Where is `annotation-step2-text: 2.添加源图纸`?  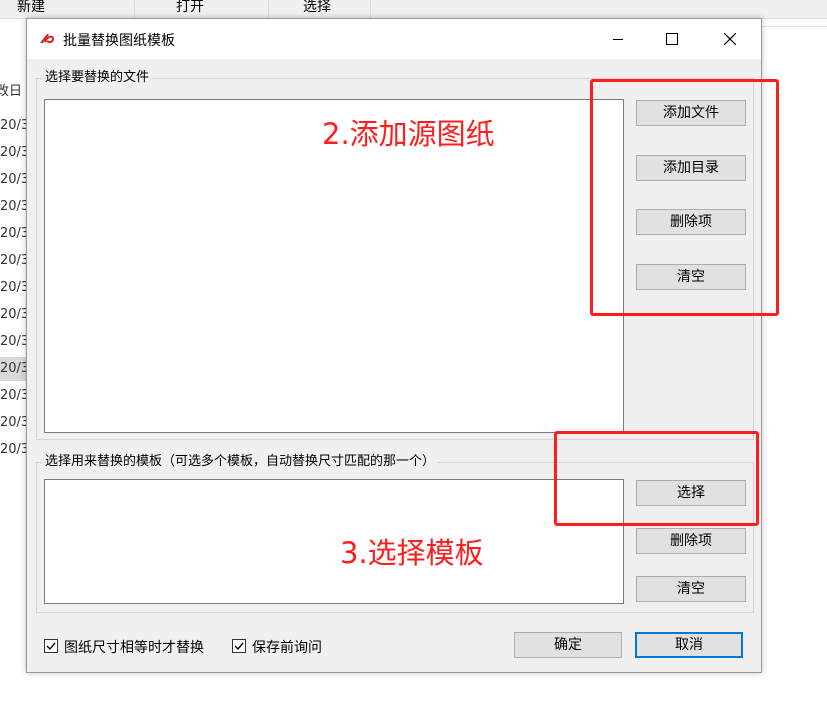
annotation-step2-text: 2.添加源图纸 is located at coordinates (408, 134).